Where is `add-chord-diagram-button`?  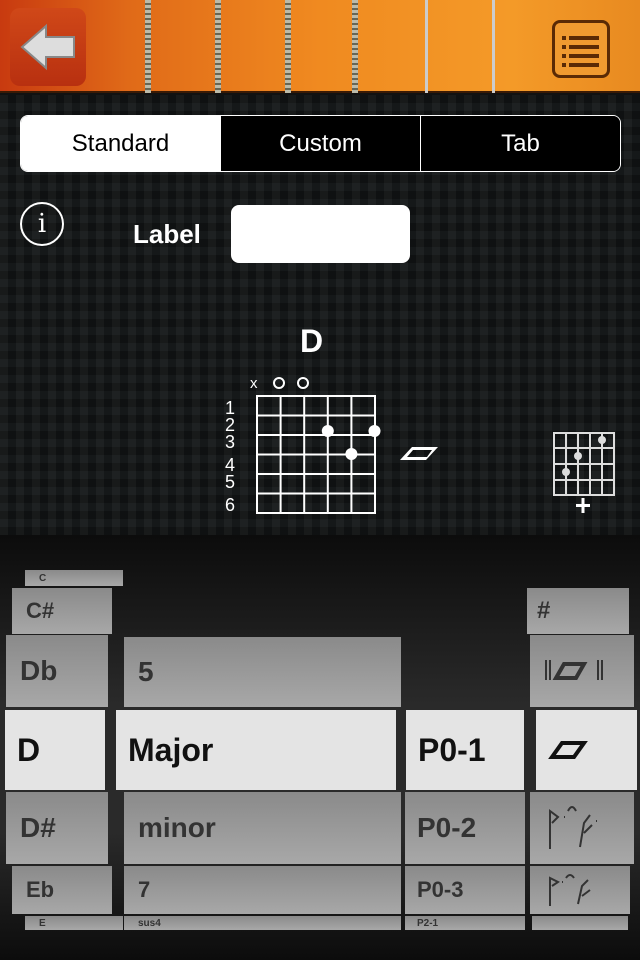
add-chord-diagram-button is located at coordinates (584, 472).